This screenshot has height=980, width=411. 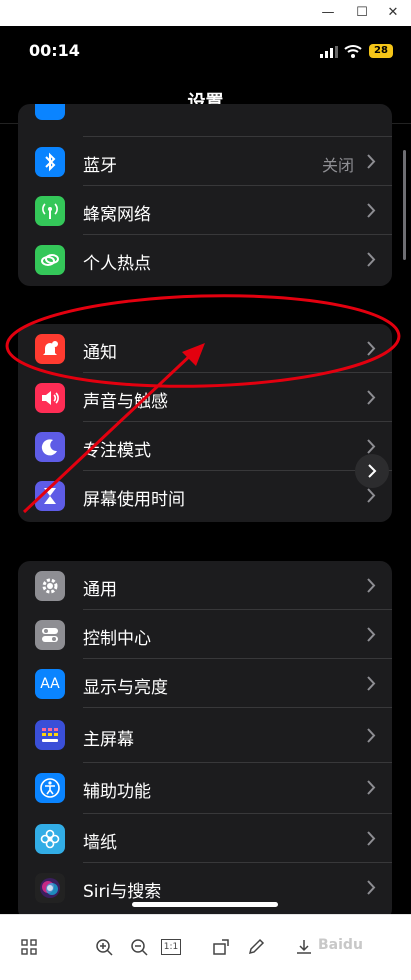 What do you see at coordinates (205, 161) in the screenshot?
I see `settings-row-bluetooth: 蓝牙 关闭` at bounding box center [205, 161].